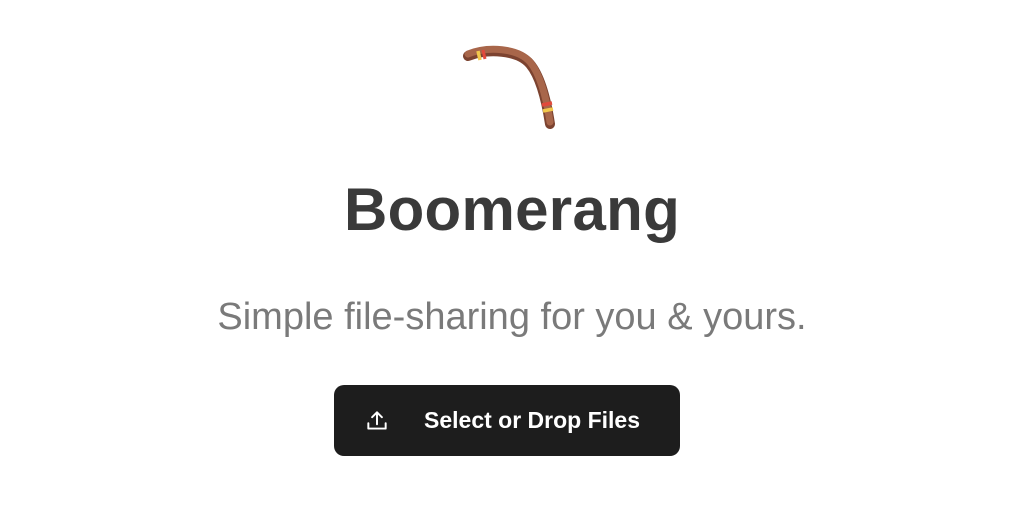 This screenshot has height=529, width=1024. I want to click on boomerang-icon, so click(509, 87).